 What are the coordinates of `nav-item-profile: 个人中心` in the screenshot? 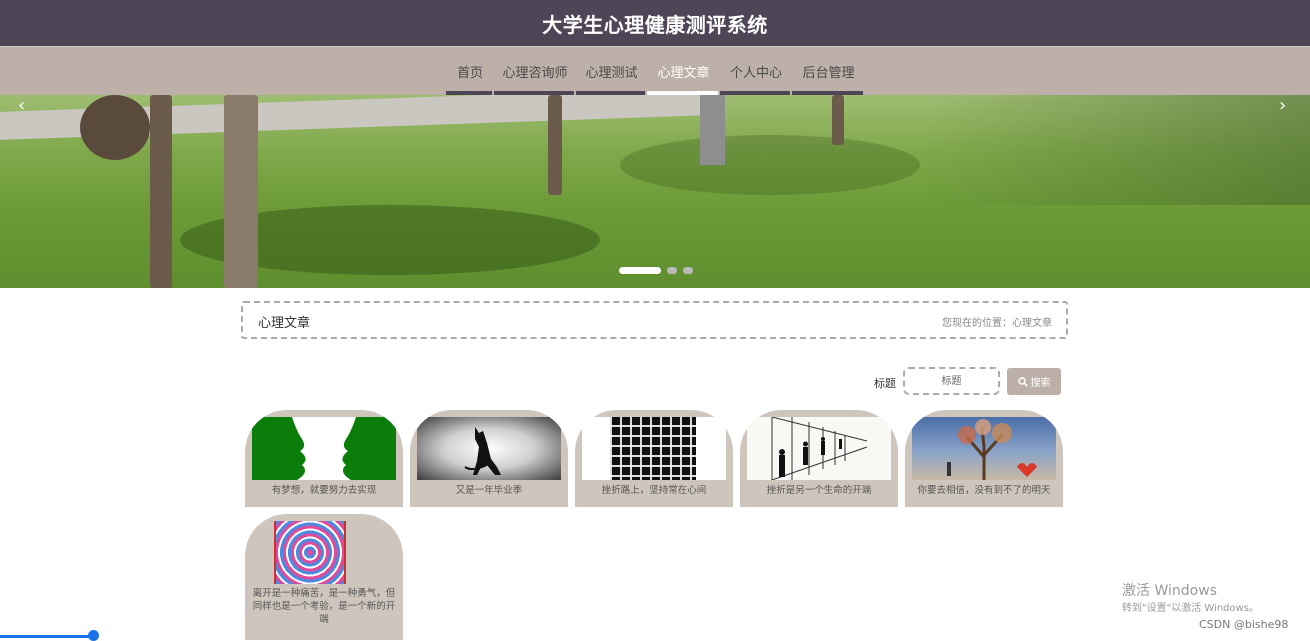 It's located at (756, 71).